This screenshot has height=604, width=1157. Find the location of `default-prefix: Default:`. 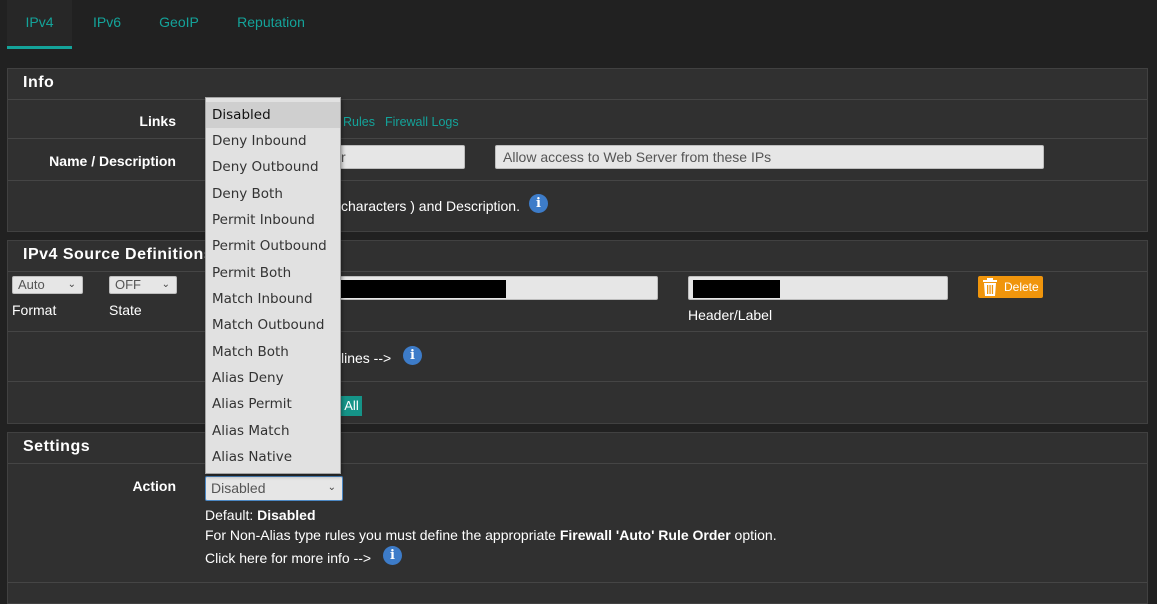

default-prefix: Default: is located at coordinates (231, 515).